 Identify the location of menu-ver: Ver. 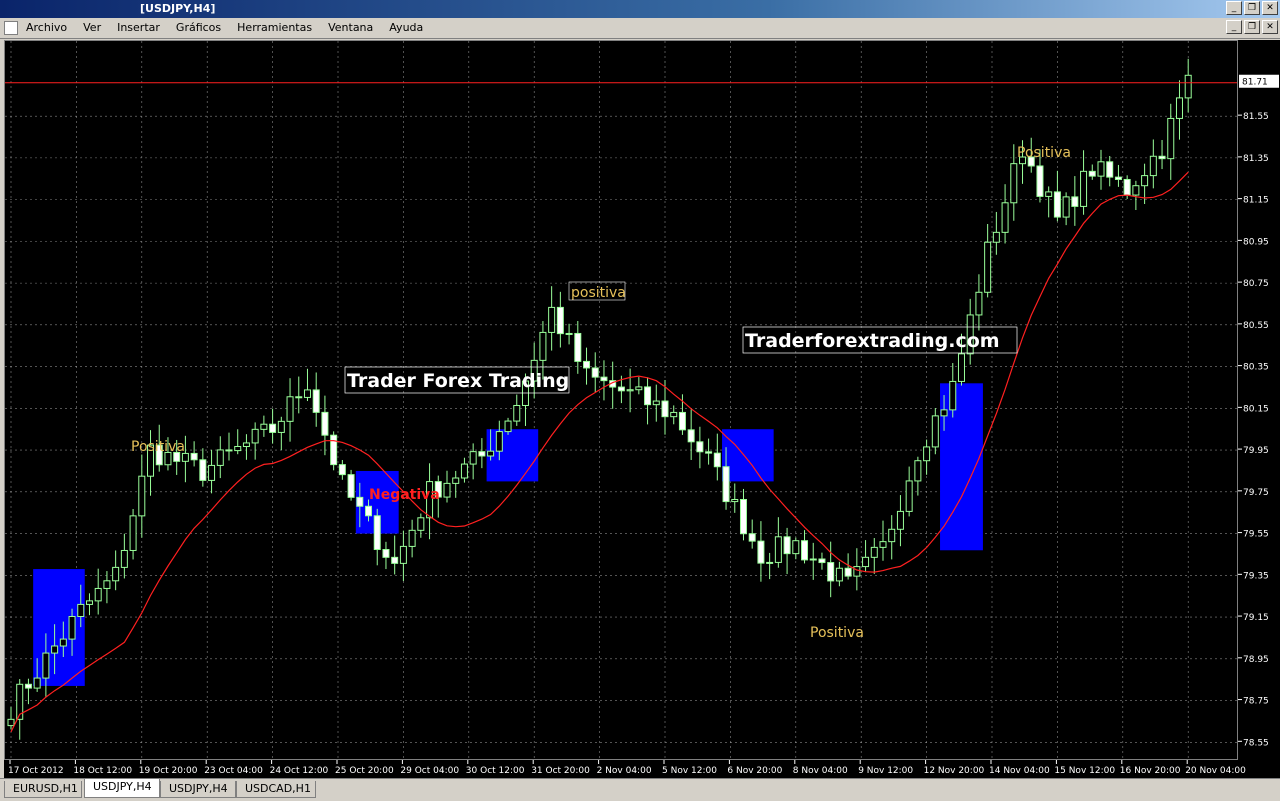
(92, 27).